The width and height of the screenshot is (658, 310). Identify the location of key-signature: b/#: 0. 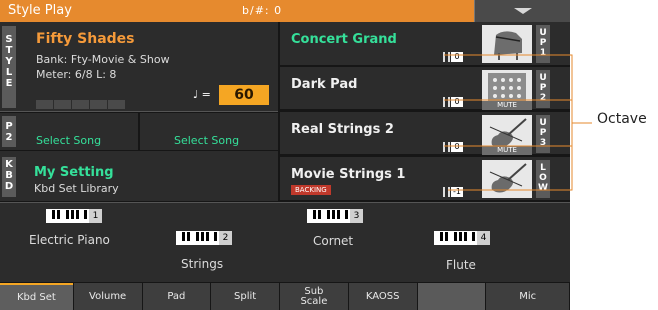
(262, 10).